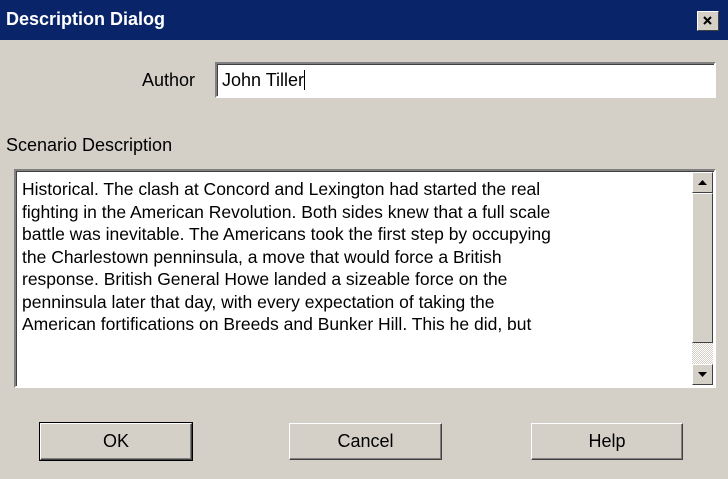 This screenshot has width=728, height=479. I want to click on ok-button: OK, so click(116, 441).